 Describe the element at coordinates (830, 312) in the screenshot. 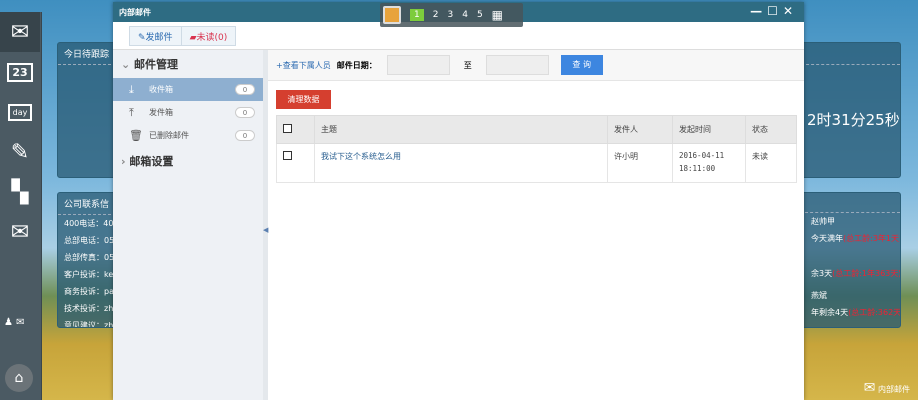

I see `birthday-text: 年剩余4天` at that location.